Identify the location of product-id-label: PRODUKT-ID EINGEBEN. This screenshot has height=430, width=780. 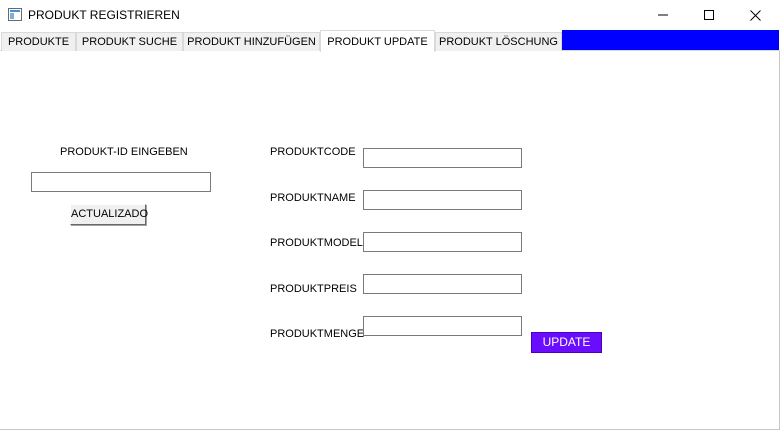
(124, 152).